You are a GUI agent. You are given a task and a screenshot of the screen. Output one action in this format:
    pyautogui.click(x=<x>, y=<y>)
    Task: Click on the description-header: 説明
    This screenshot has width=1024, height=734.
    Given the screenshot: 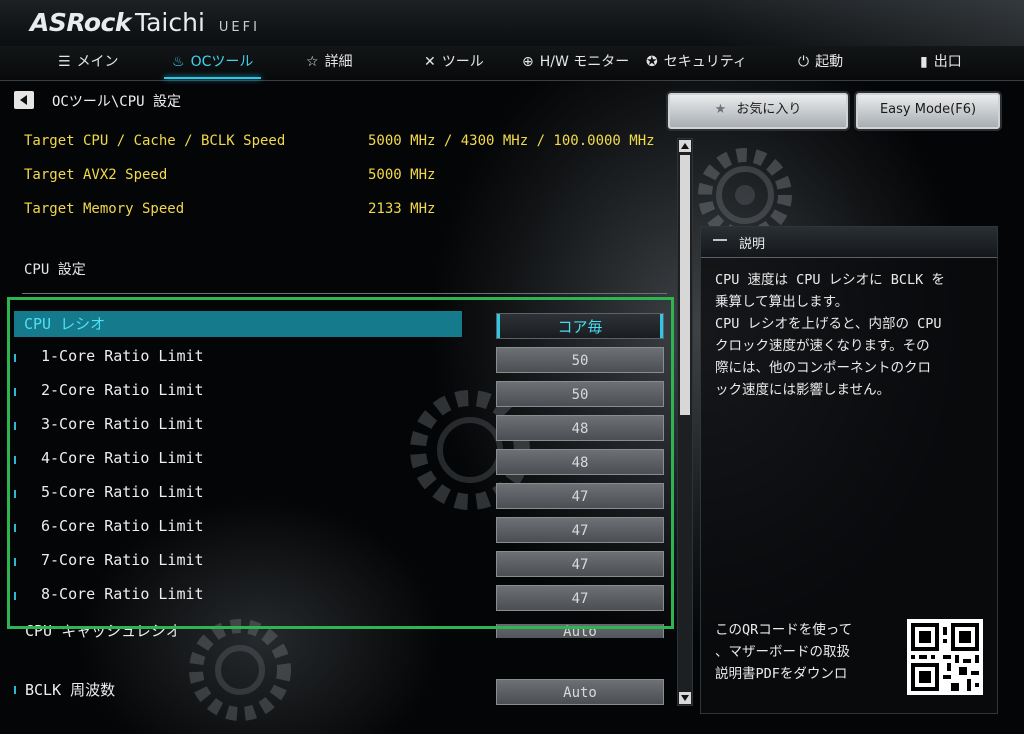 What is the action you would take?
    pyautogui.click(x=849, y=242)
    